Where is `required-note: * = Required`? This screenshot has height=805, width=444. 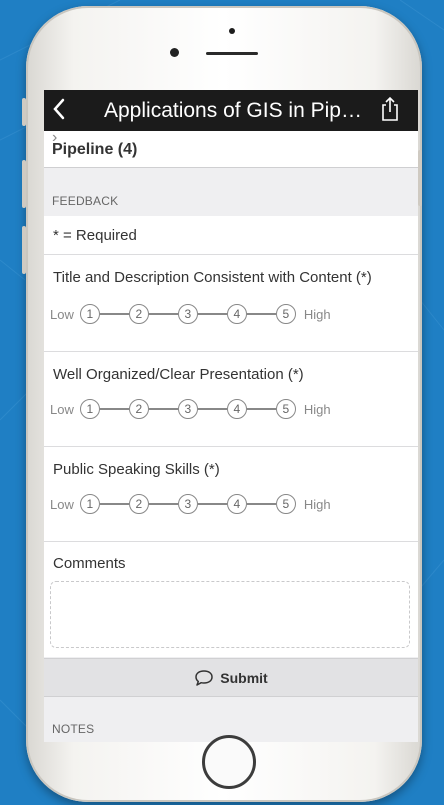 required-note: * = Required is located at coordinates (95, 235).